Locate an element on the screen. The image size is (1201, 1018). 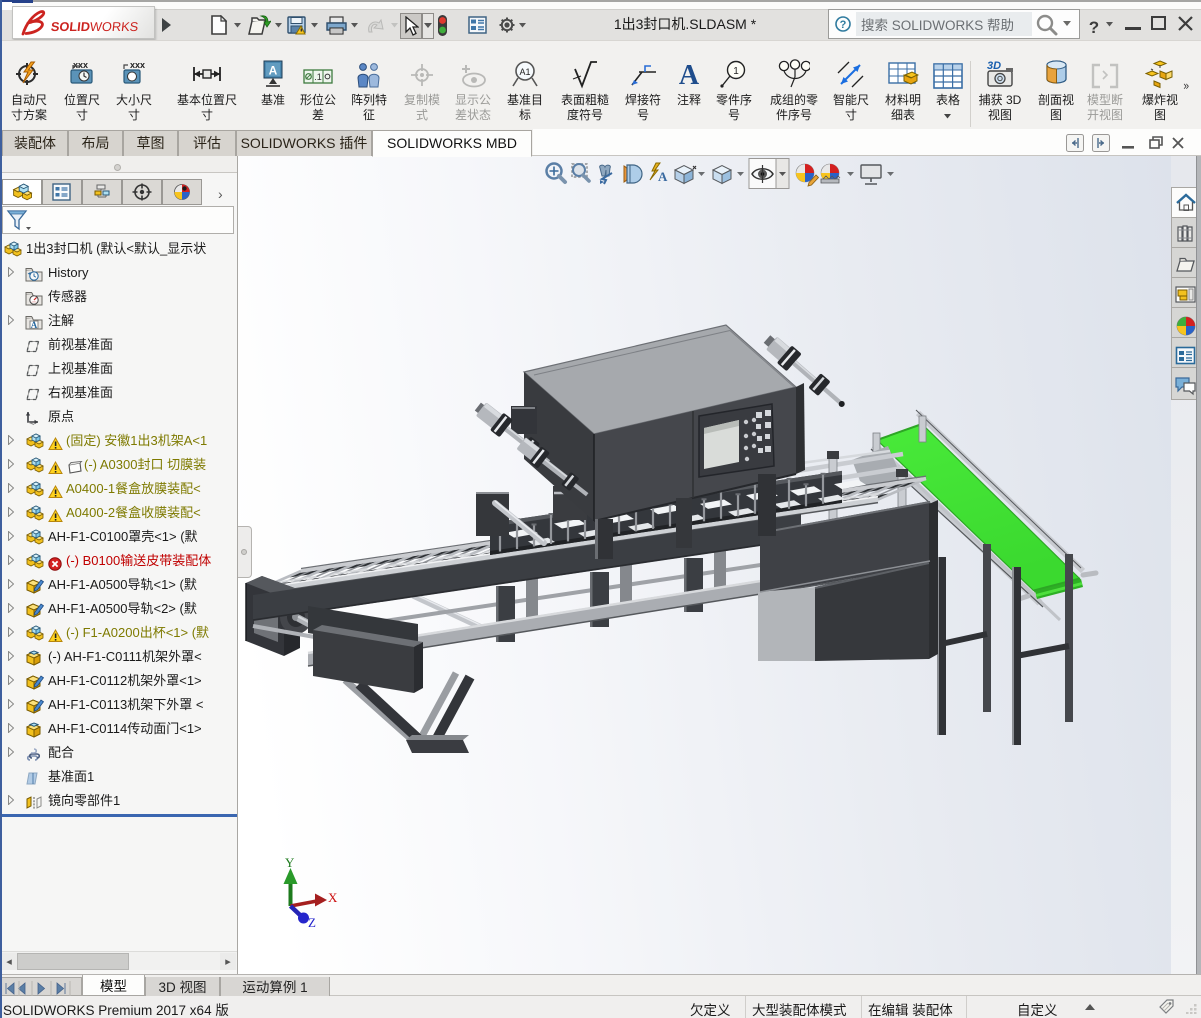
svg-text: 1 is located at coordinates (736, 71).